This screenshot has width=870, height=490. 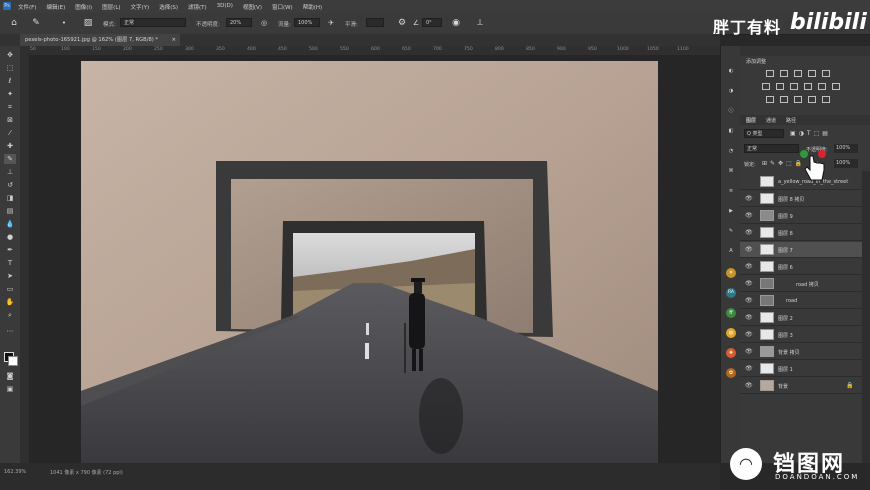 What do you see at coordinates (375, 22) in the screenshot?
I see `smoothing-input` at bounding box center [375, 22].